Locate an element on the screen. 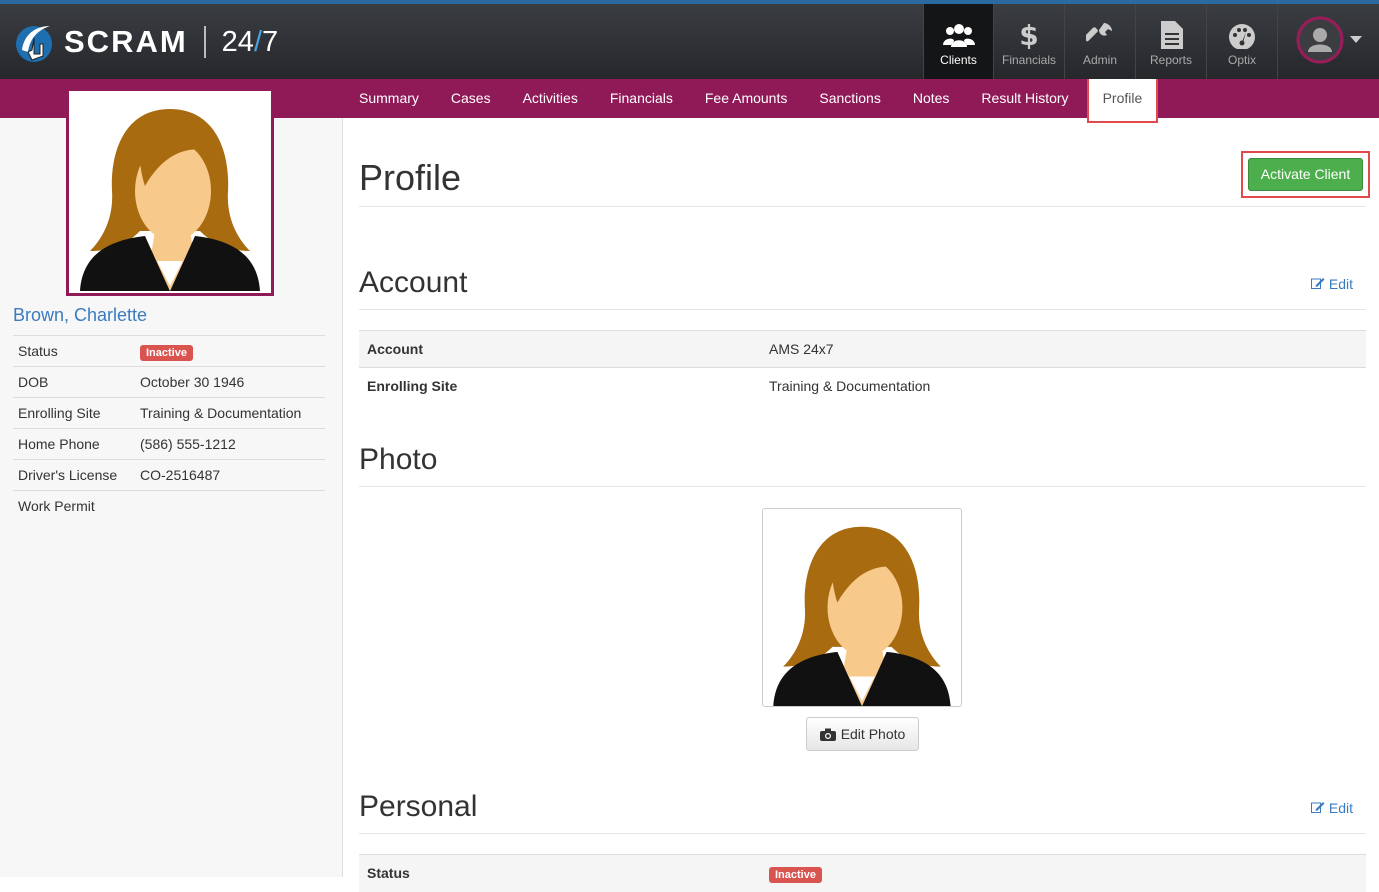 Image resolution: width=1379 pixels, height=892 pixels. nav-optix: Optix is located at coordinates (1241, 41).